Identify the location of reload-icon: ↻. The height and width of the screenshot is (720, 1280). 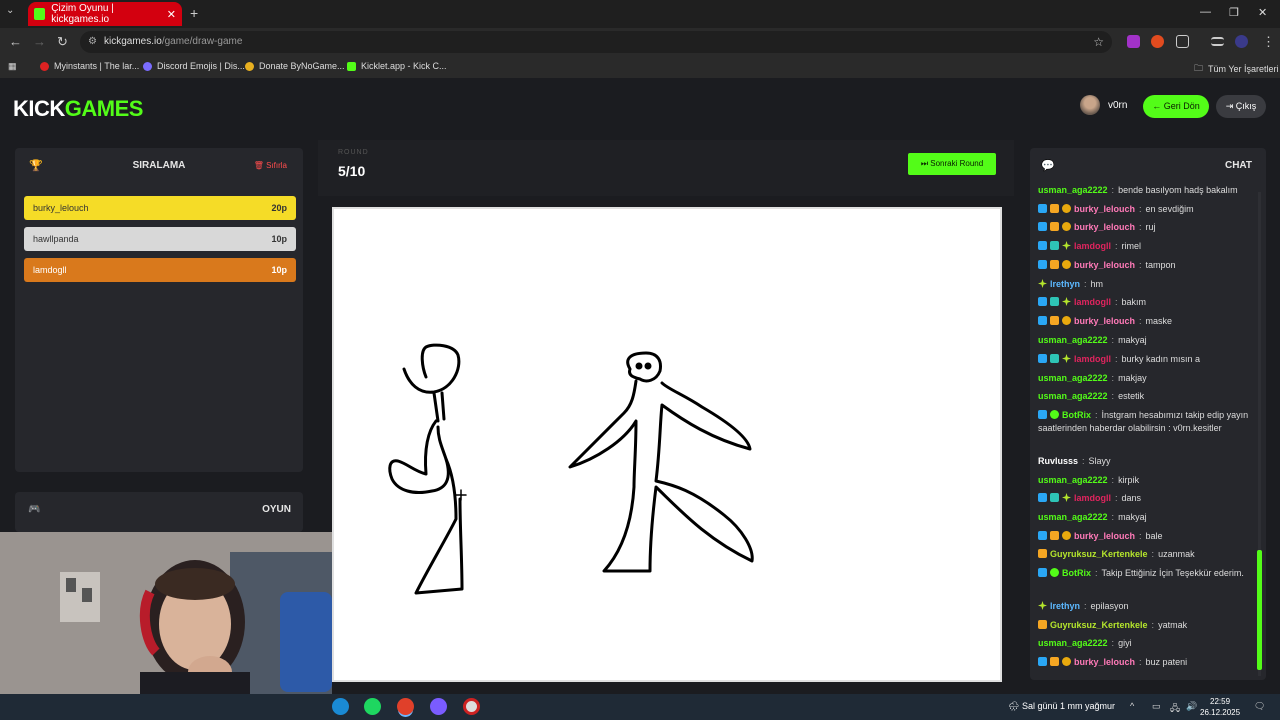
(62, 42).